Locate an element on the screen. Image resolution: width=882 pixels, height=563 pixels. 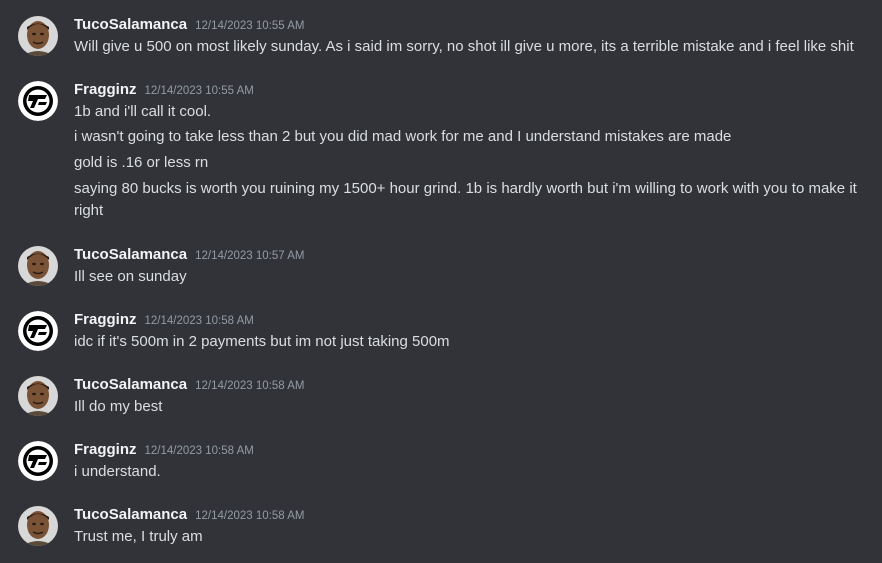
message-header: Fragginz 12/14/2023 10:55 AM is located at coordinates (164, 91).